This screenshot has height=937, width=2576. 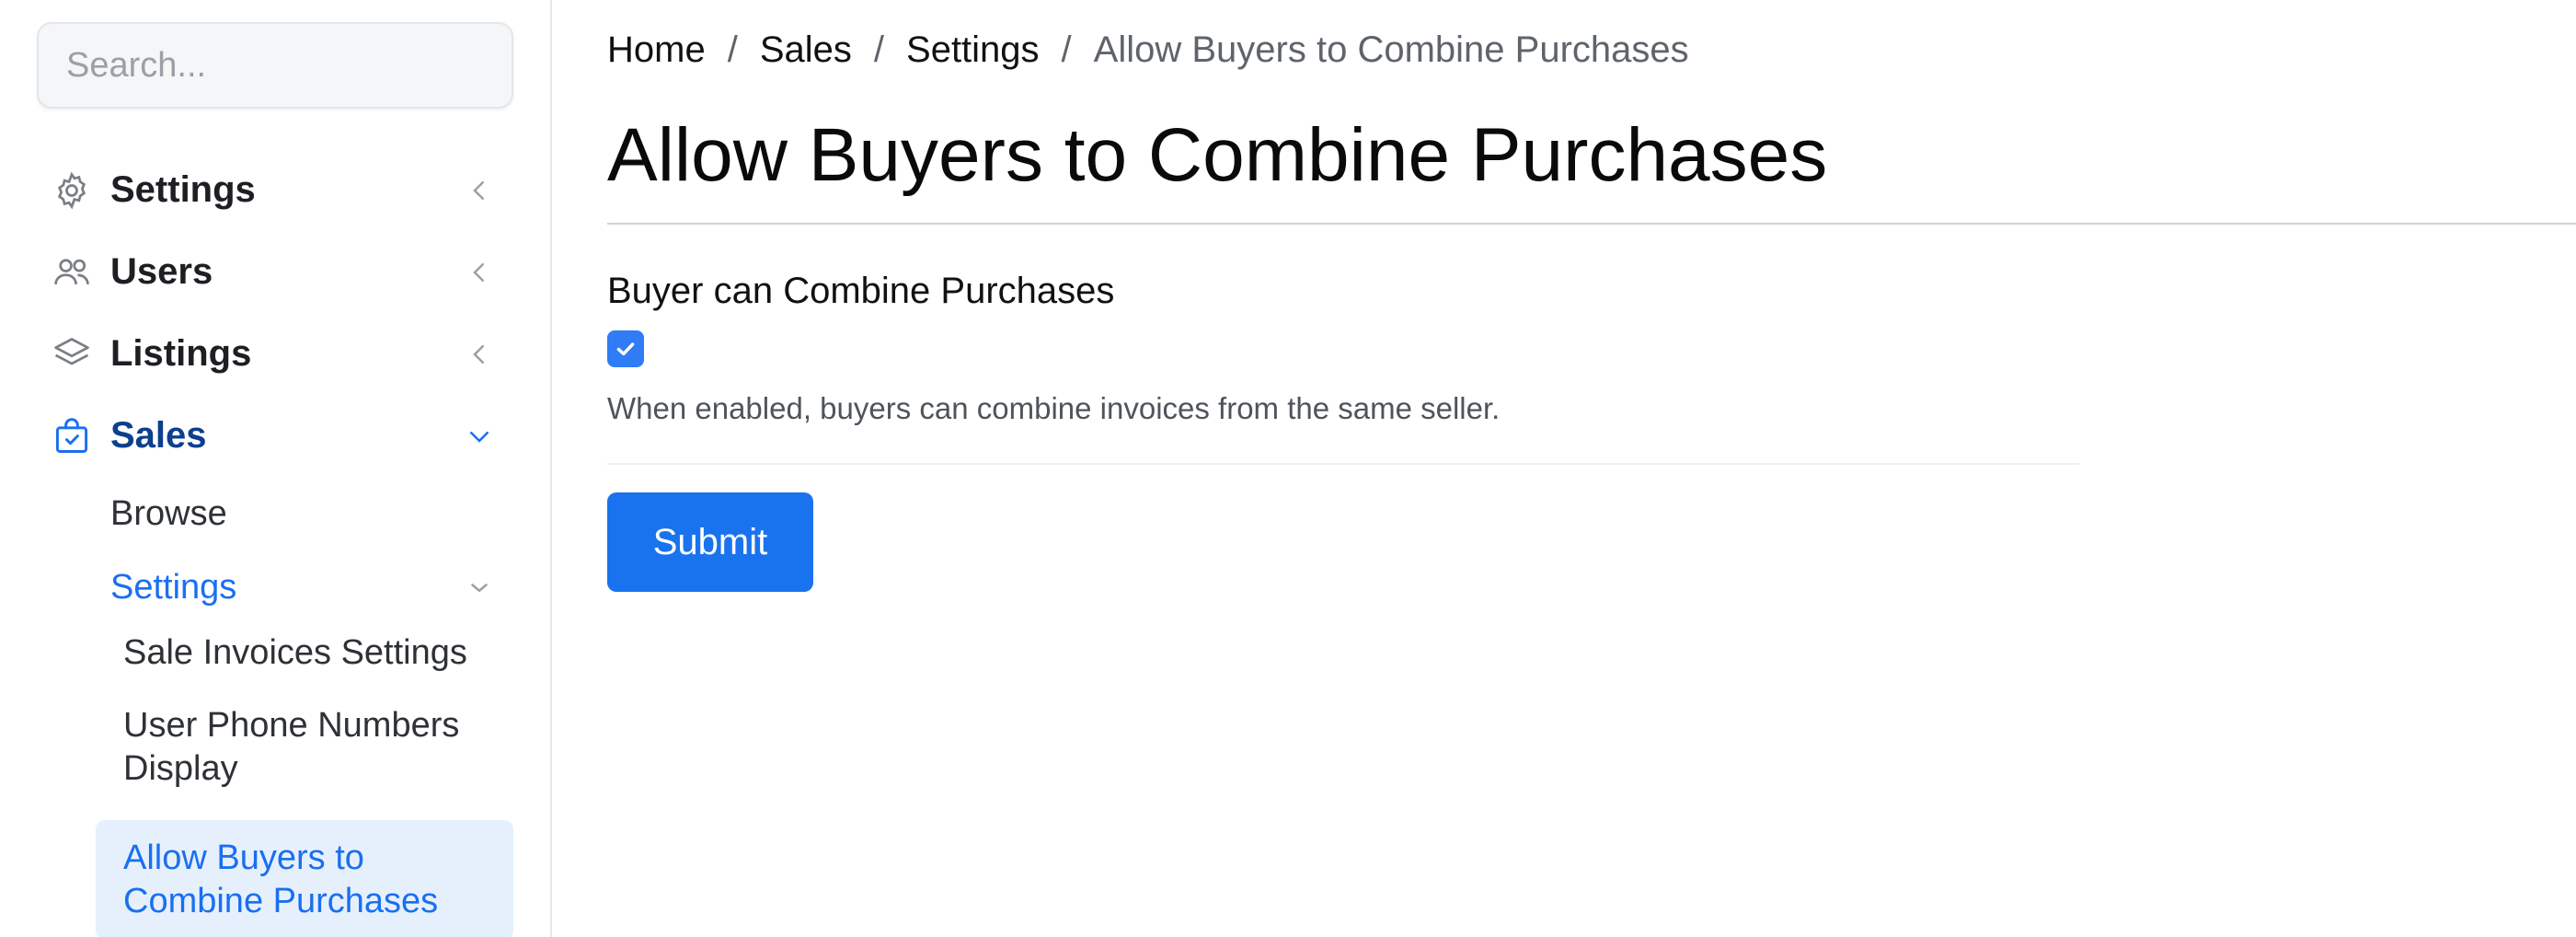 What do you see at coordinates (275, 653) in the screenshot?
I see `sidebar-subitem-sale-invoices-settings: Sale Invoices Settings` at bounding box center [275, 653].